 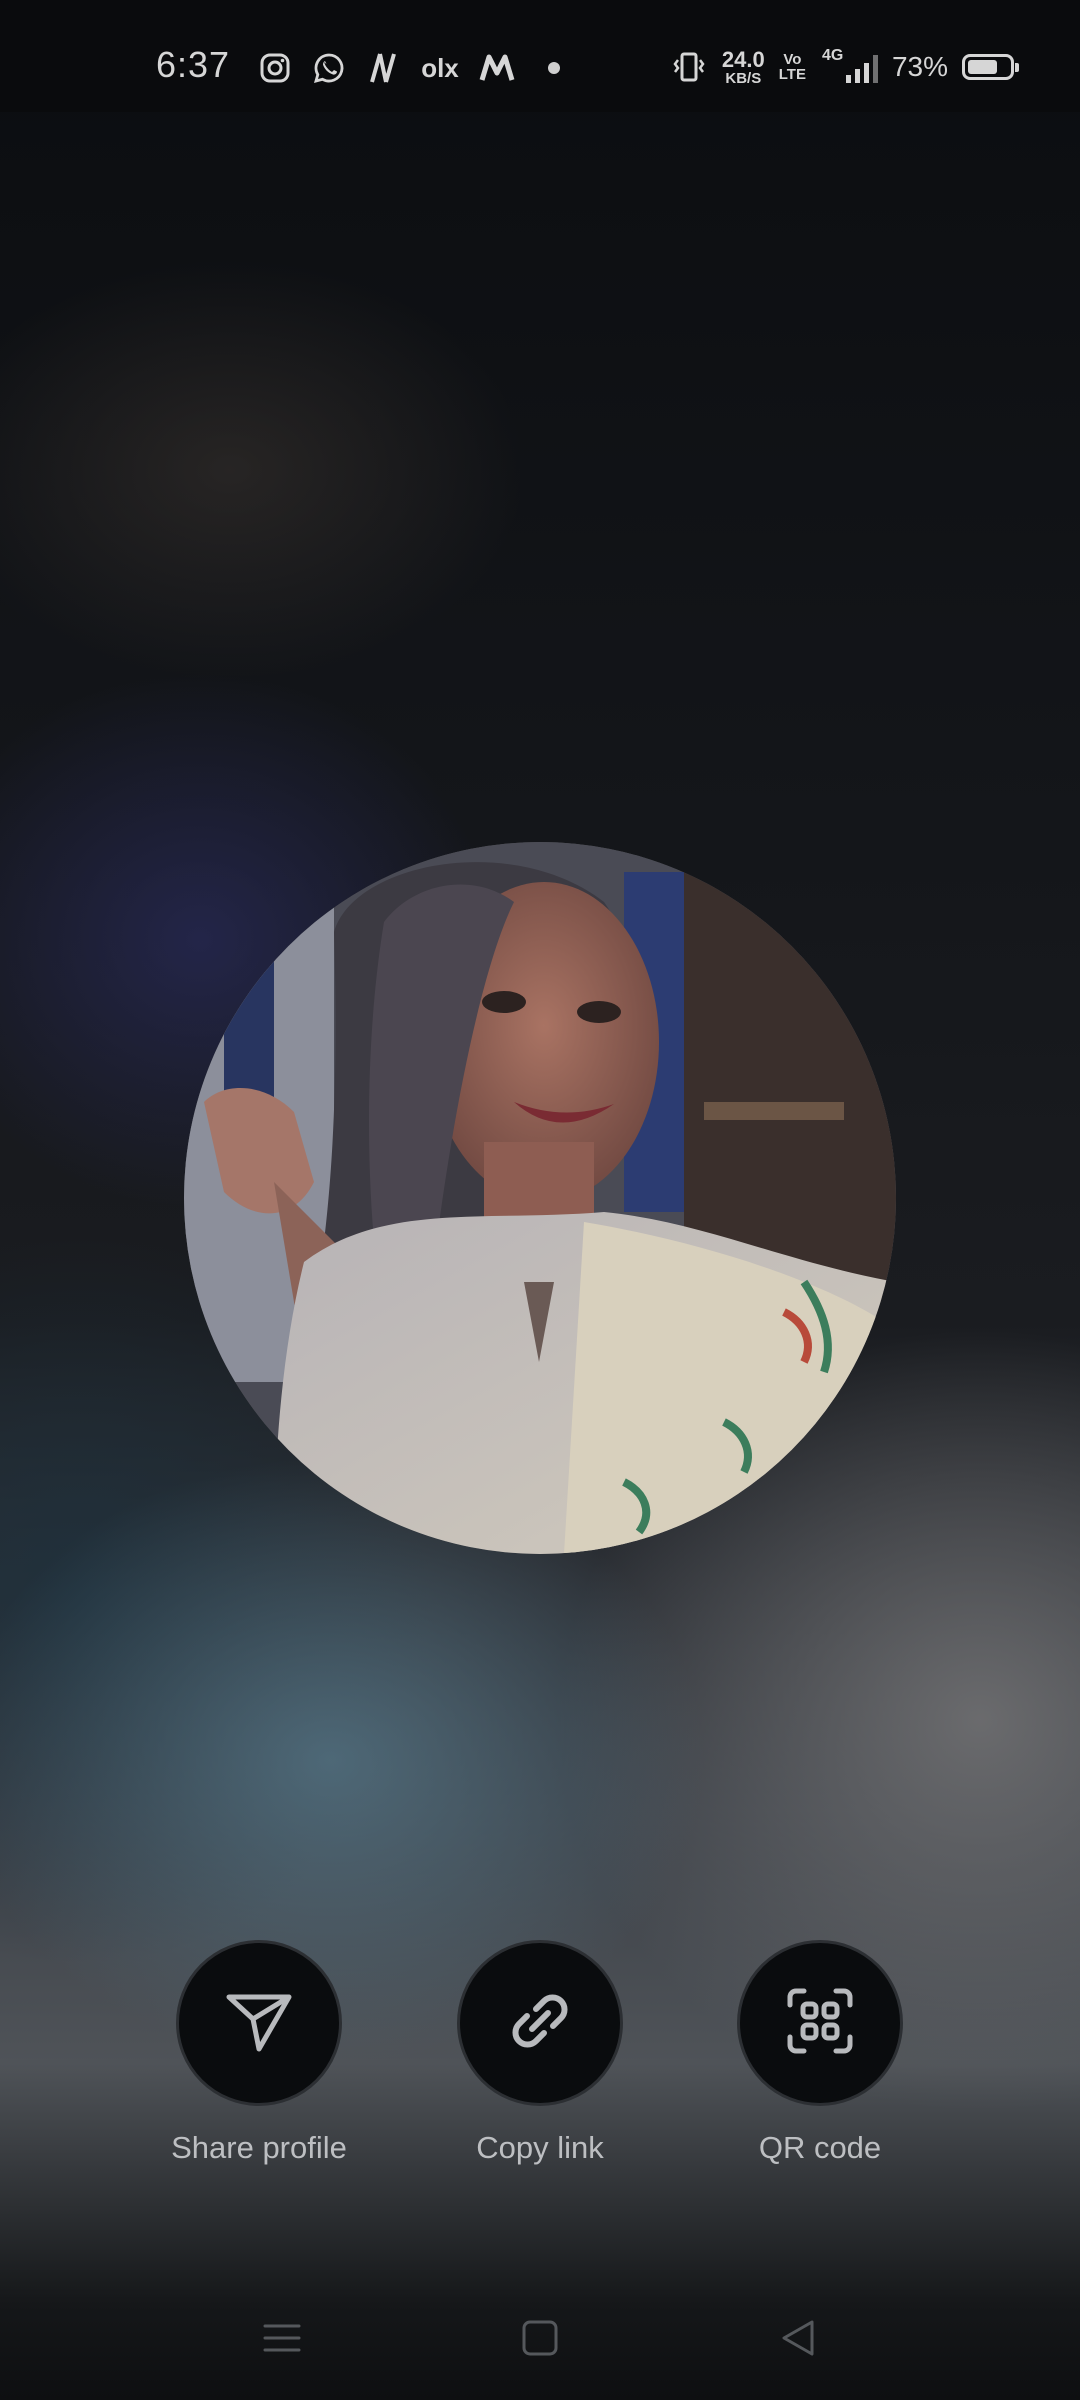 What do you see at coordinates (193, 64) in the screenshot?
I see `status-time: 6:37` at bounding box center [193, 64].